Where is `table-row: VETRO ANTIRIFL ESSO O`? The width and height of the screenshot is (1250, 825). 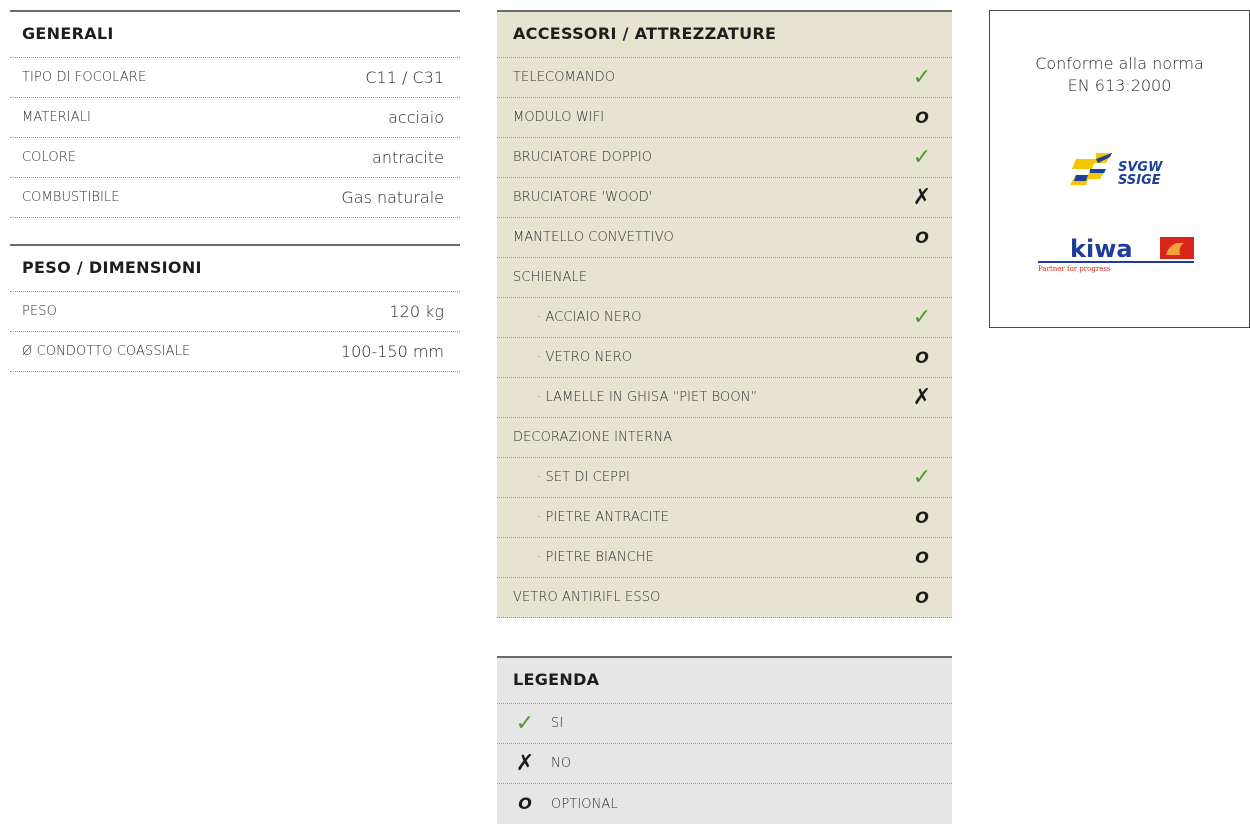
table-row: VETRO ANTIRIFL ESSO O is located at coordinates (724, 598).